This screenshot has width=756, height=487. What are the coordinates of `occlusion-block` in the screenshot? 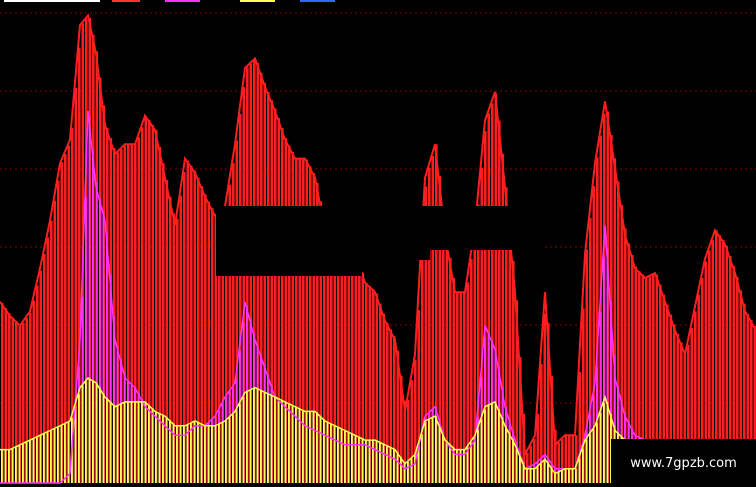 It's located at (289, 243).